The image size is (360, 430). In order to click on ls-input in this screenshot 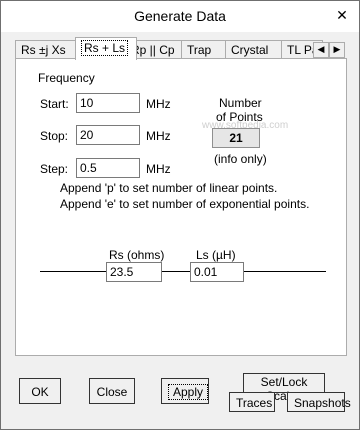, I will do `click(217, 272)`.